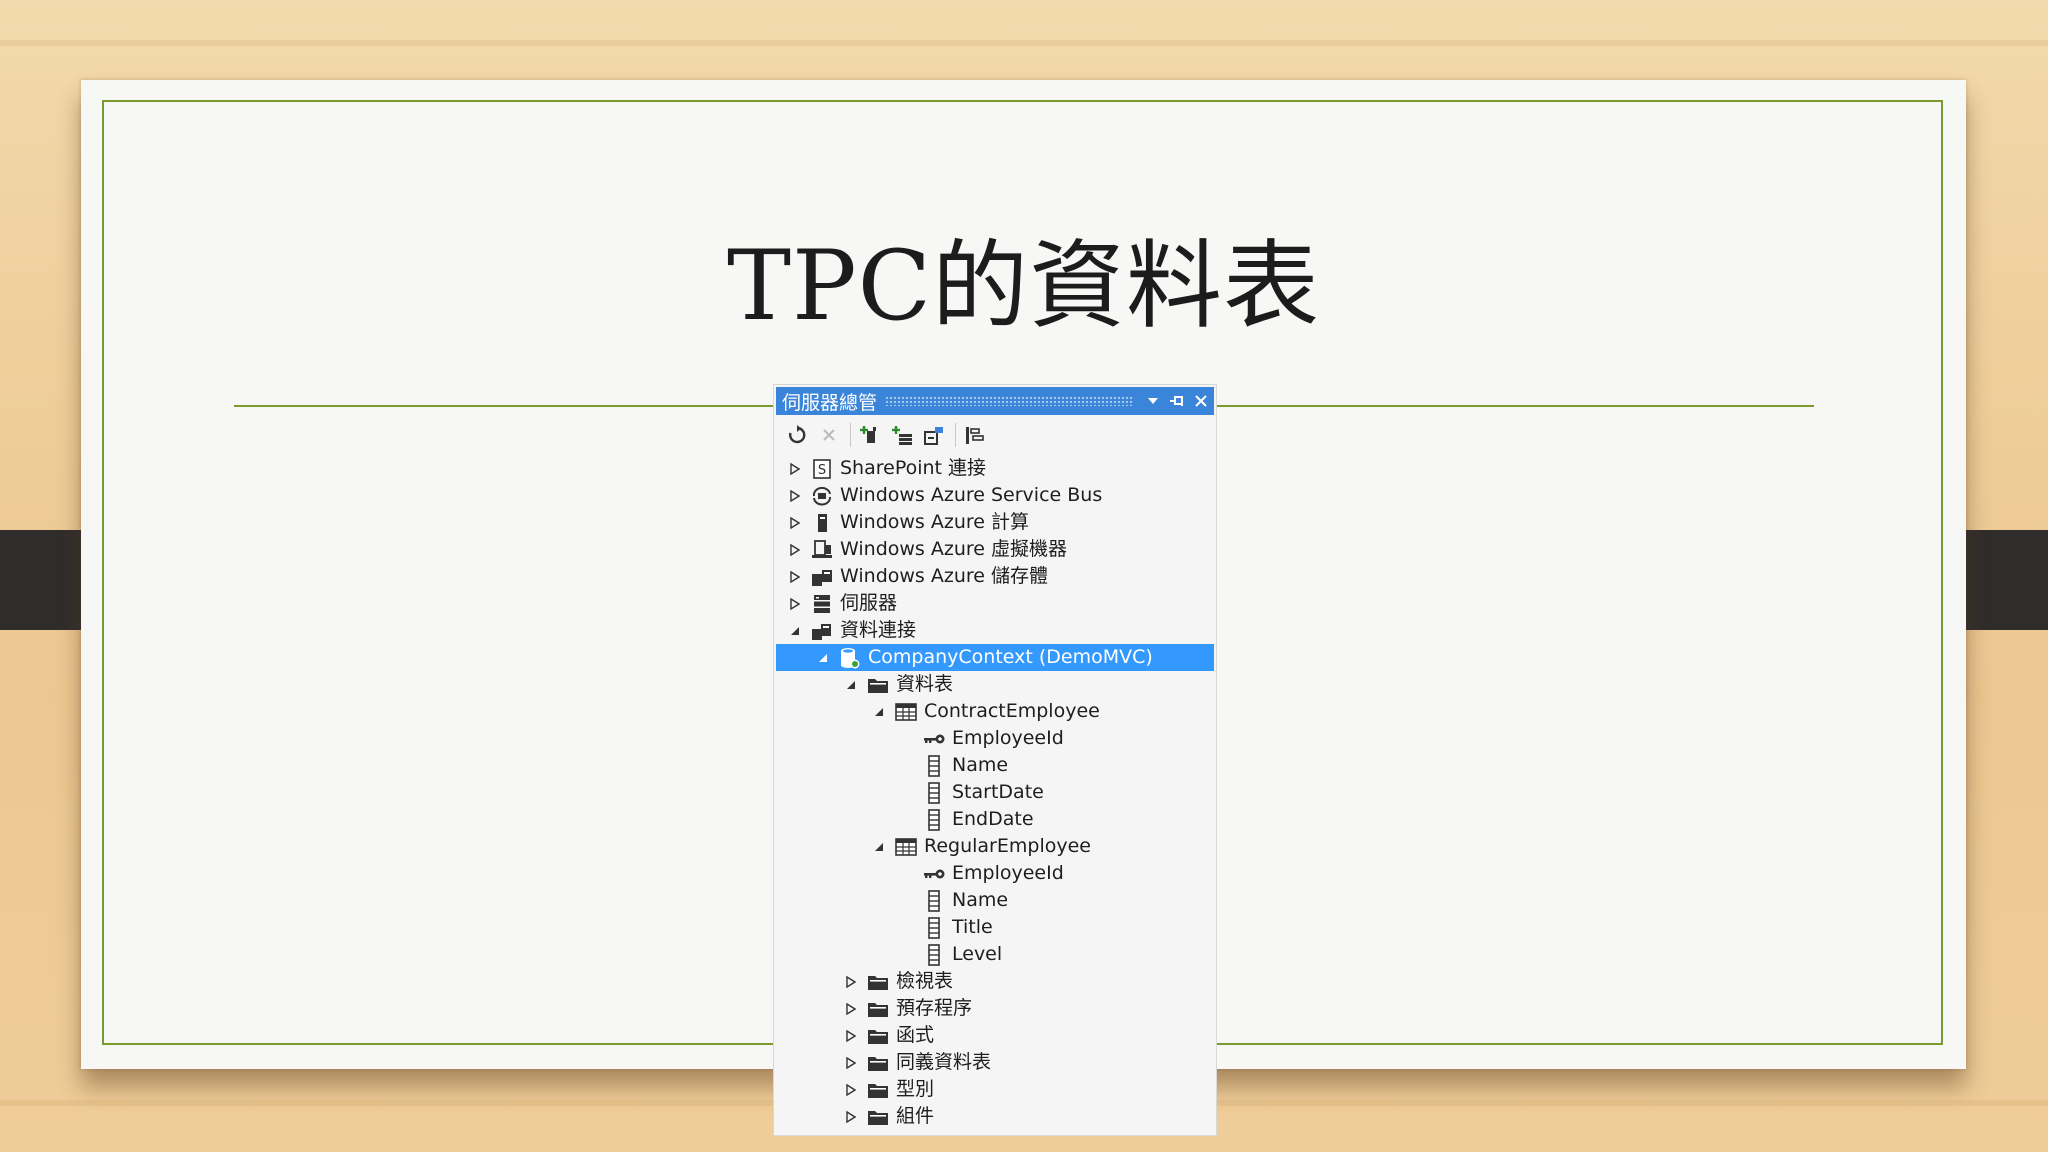  I want to click on pin-icon, so click(1176, 401).